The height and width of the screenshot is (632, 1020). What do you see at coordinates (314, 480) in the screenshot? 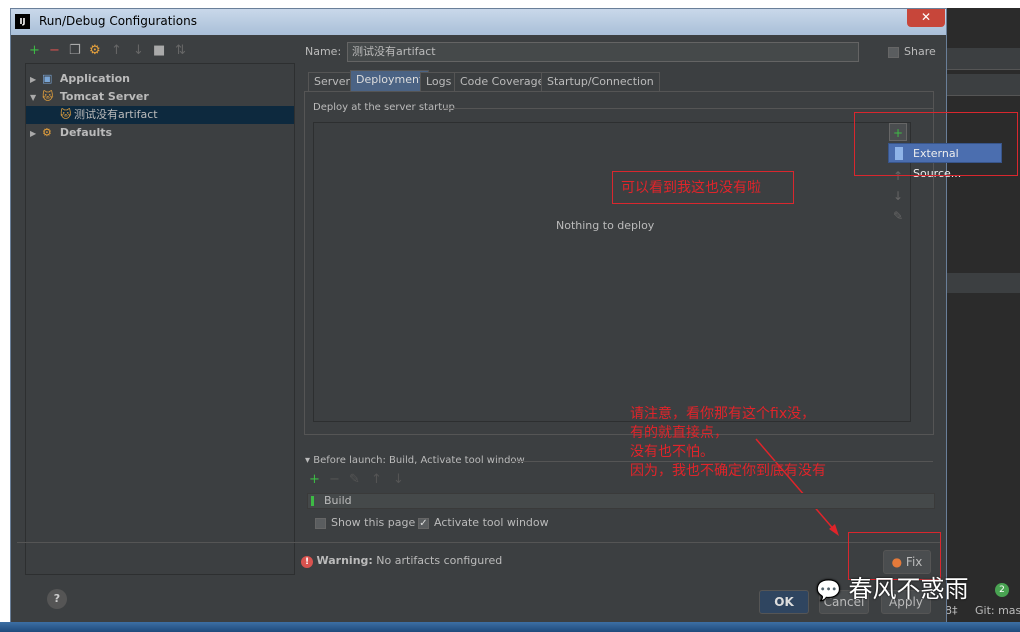
I see `add-task-button: +` at bounding box center [314, 480].